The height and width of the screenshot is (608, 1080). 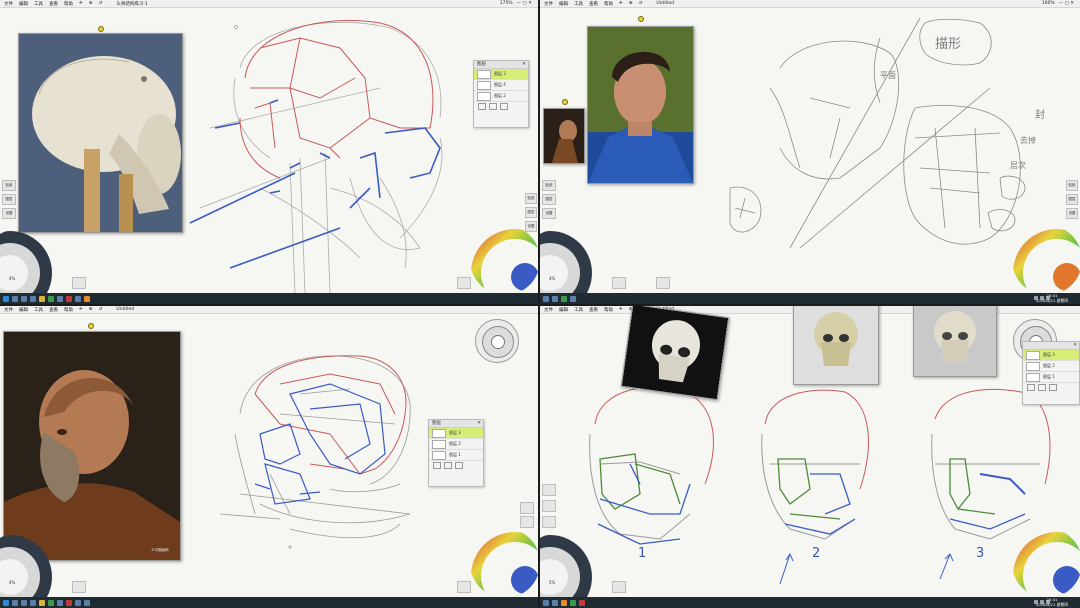 I want to click on clock: 20:01 2016/4/21 星期四, so click(x=1052, y=298).